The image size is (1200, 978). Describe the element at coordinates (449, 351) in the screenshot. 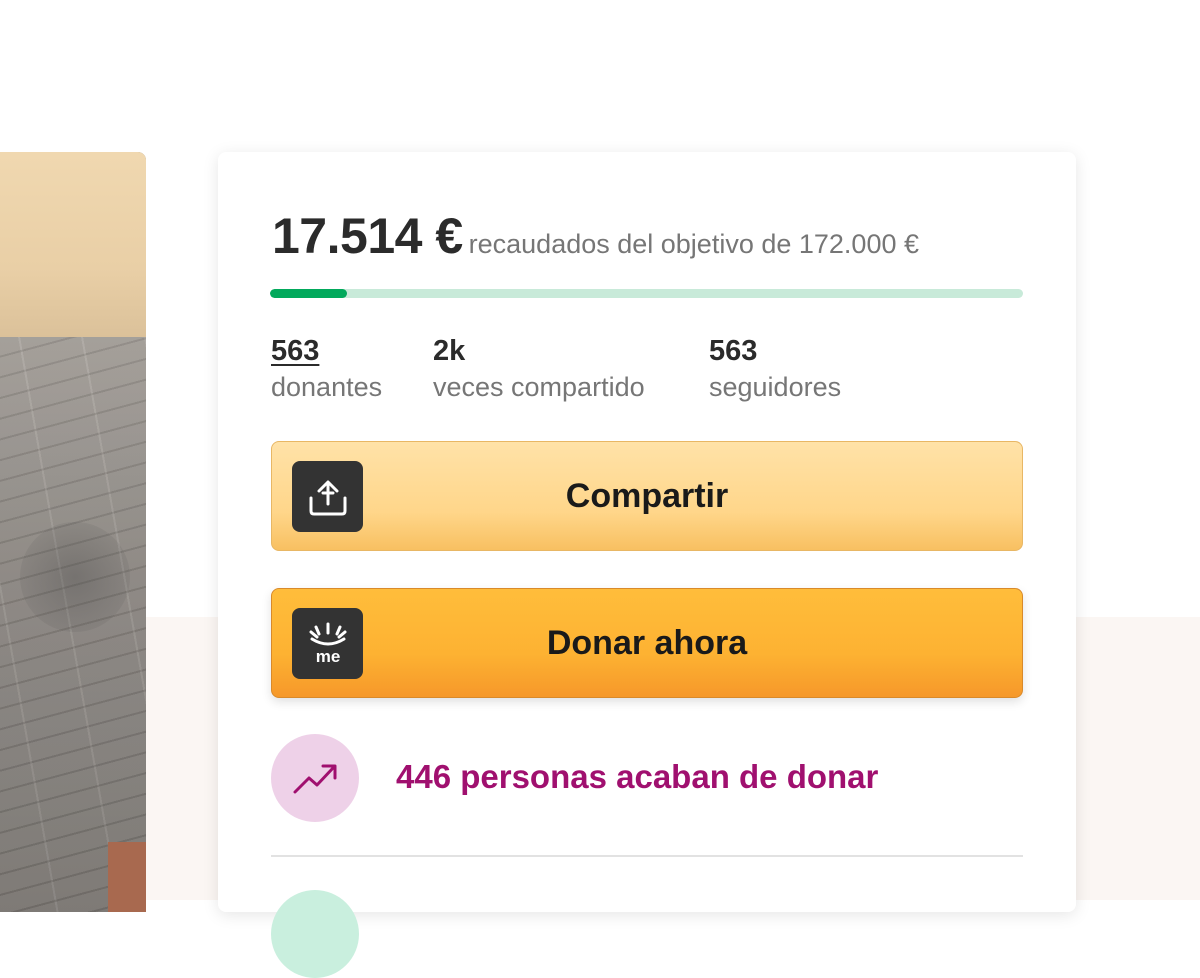

I see `stat-shares-value: 2k` at that location.